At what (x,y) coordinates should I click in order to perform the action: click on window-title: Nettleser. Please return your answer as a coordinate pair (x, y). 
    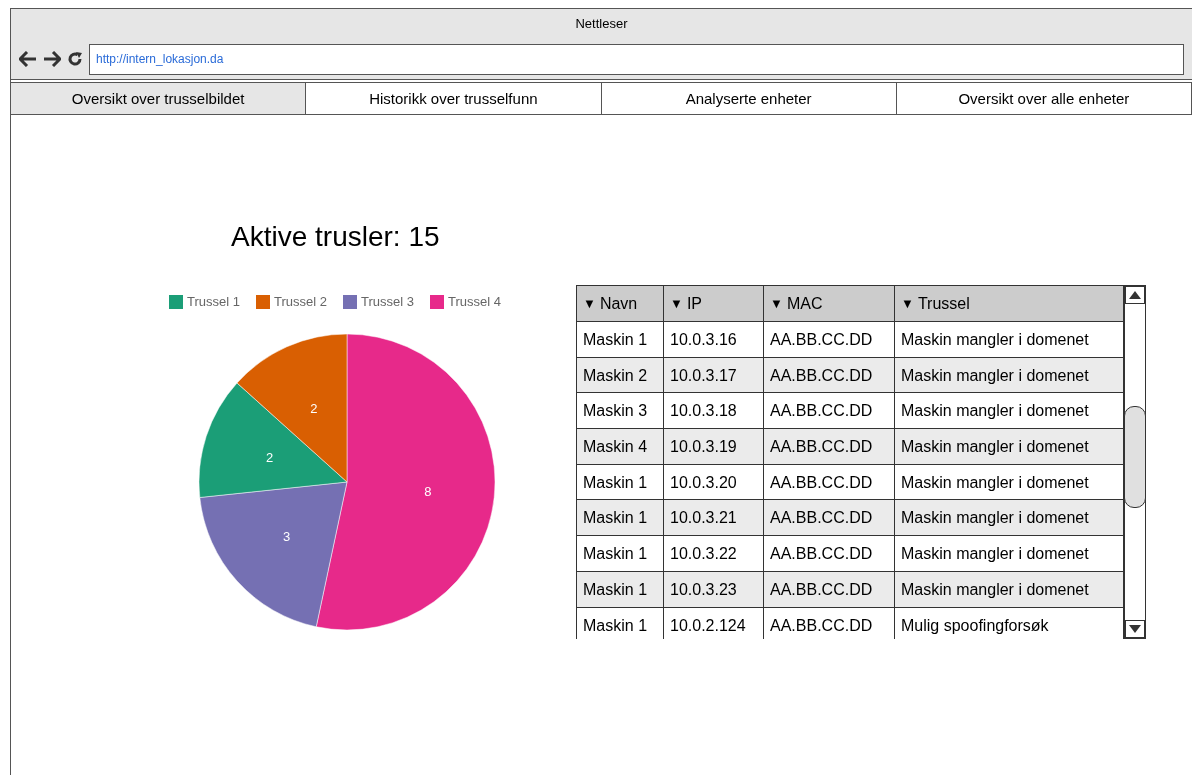
    Looking at the image, I should click on (601, 24).